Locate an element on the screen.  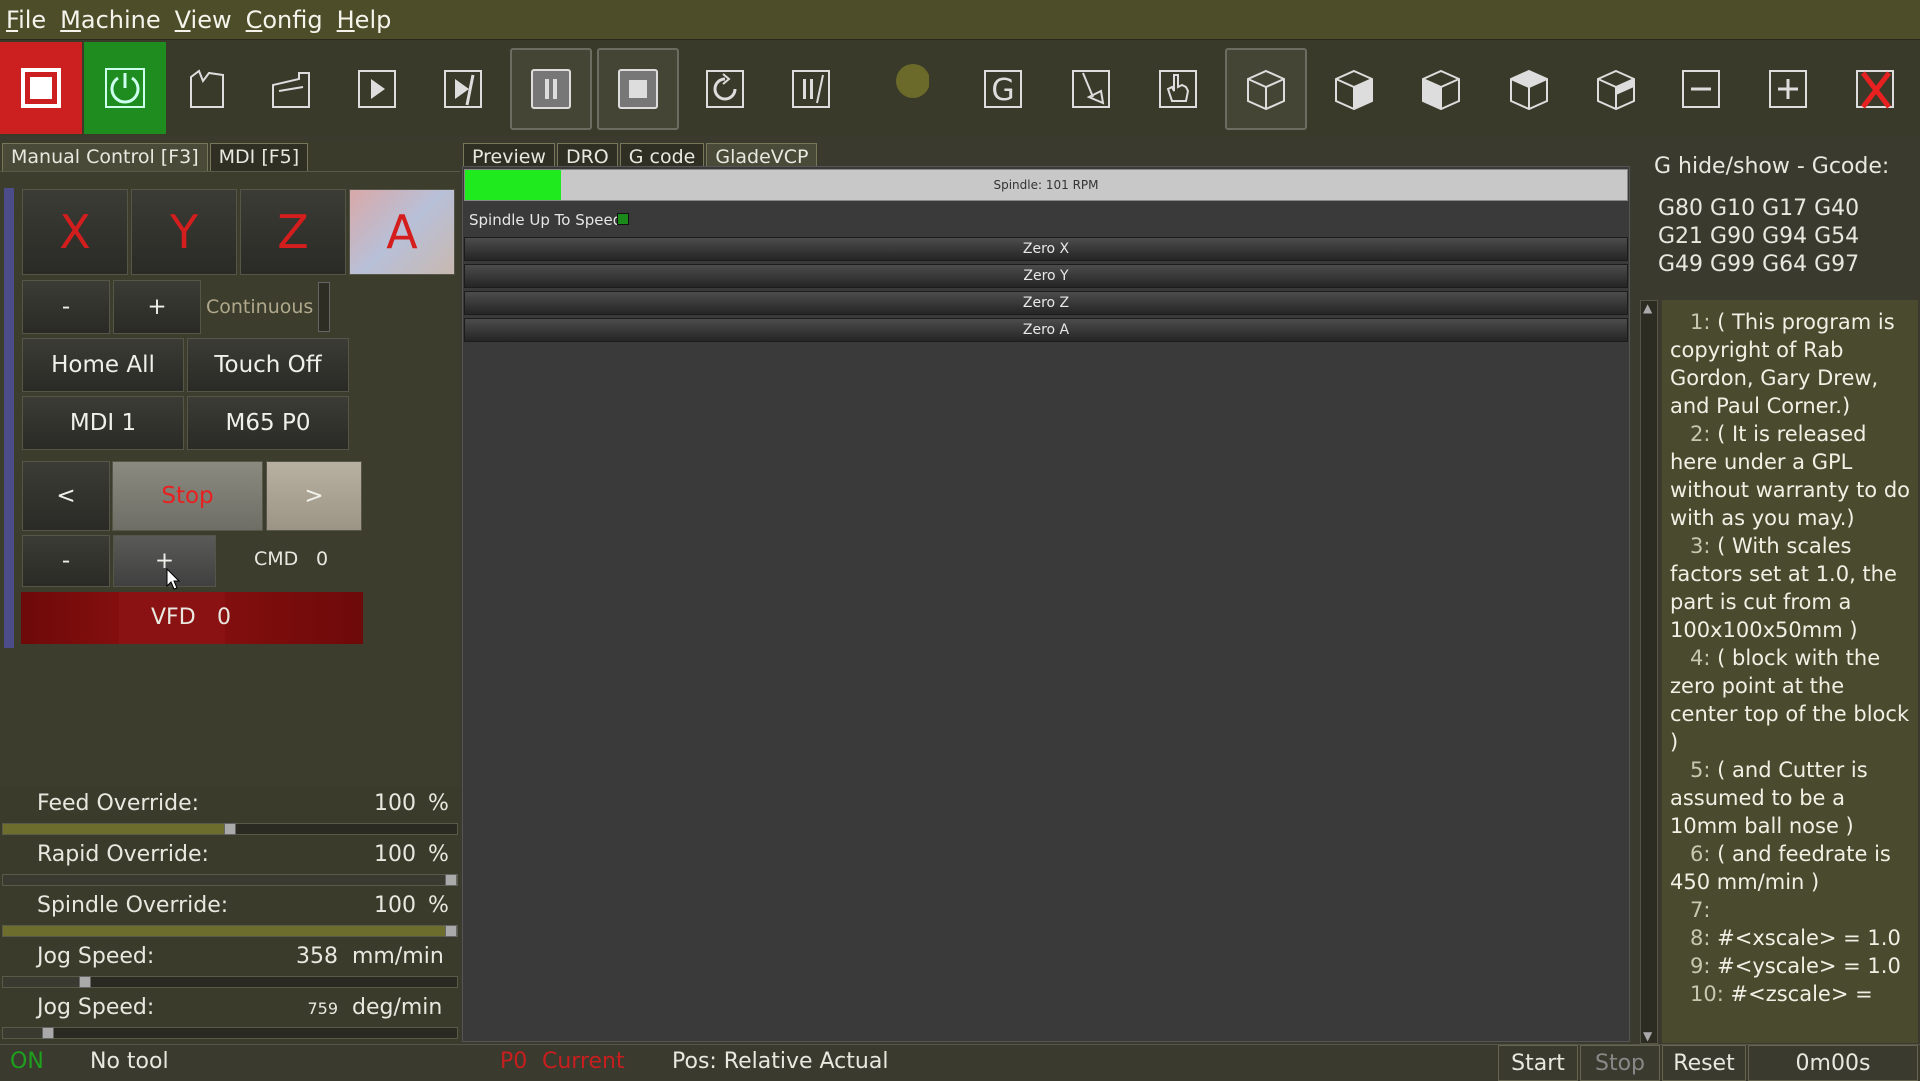
view-perspective-button is located at coordinates (1266, 89).